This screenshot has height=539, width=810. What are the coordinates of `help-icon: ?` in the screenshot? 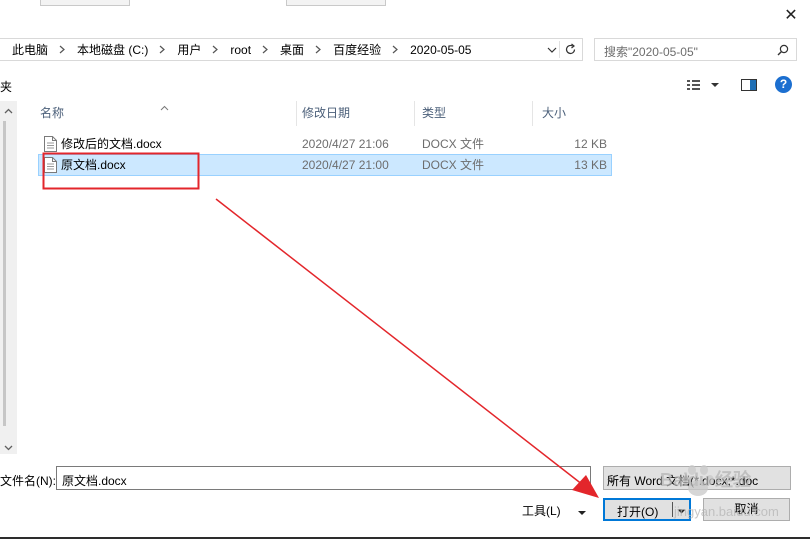 It's located at (783, 84).